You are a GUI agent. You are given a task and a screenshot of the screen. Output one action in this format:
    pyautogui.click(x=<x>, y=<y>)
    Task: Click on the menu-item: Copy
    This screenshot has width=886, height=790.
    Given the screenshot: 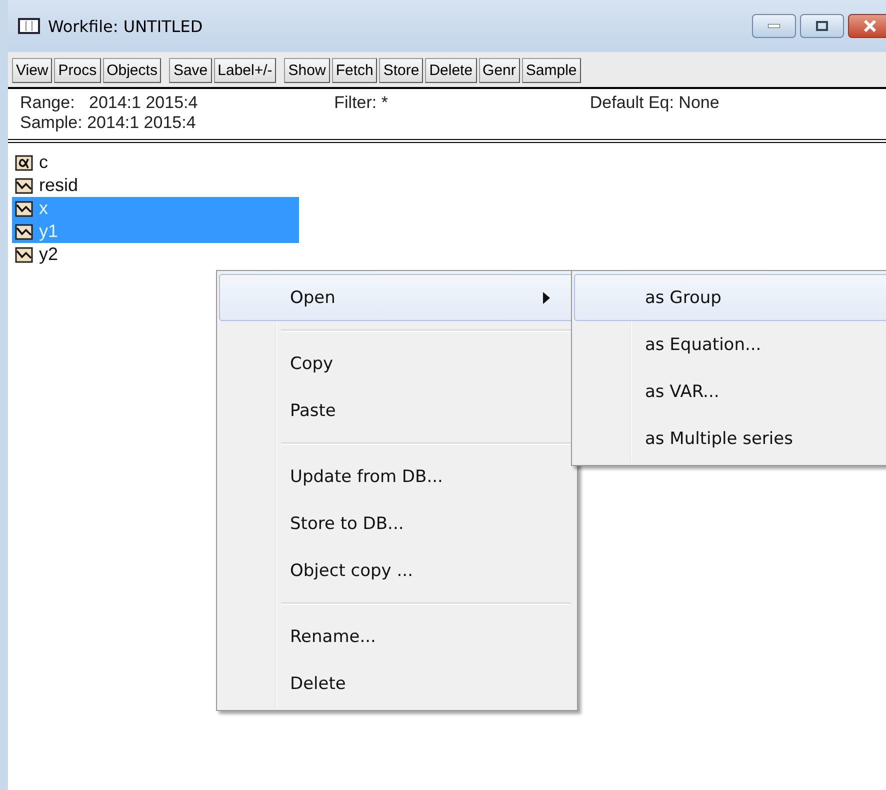 What is the action you would take?
    pyautogui.click(x=397, y=363)
    